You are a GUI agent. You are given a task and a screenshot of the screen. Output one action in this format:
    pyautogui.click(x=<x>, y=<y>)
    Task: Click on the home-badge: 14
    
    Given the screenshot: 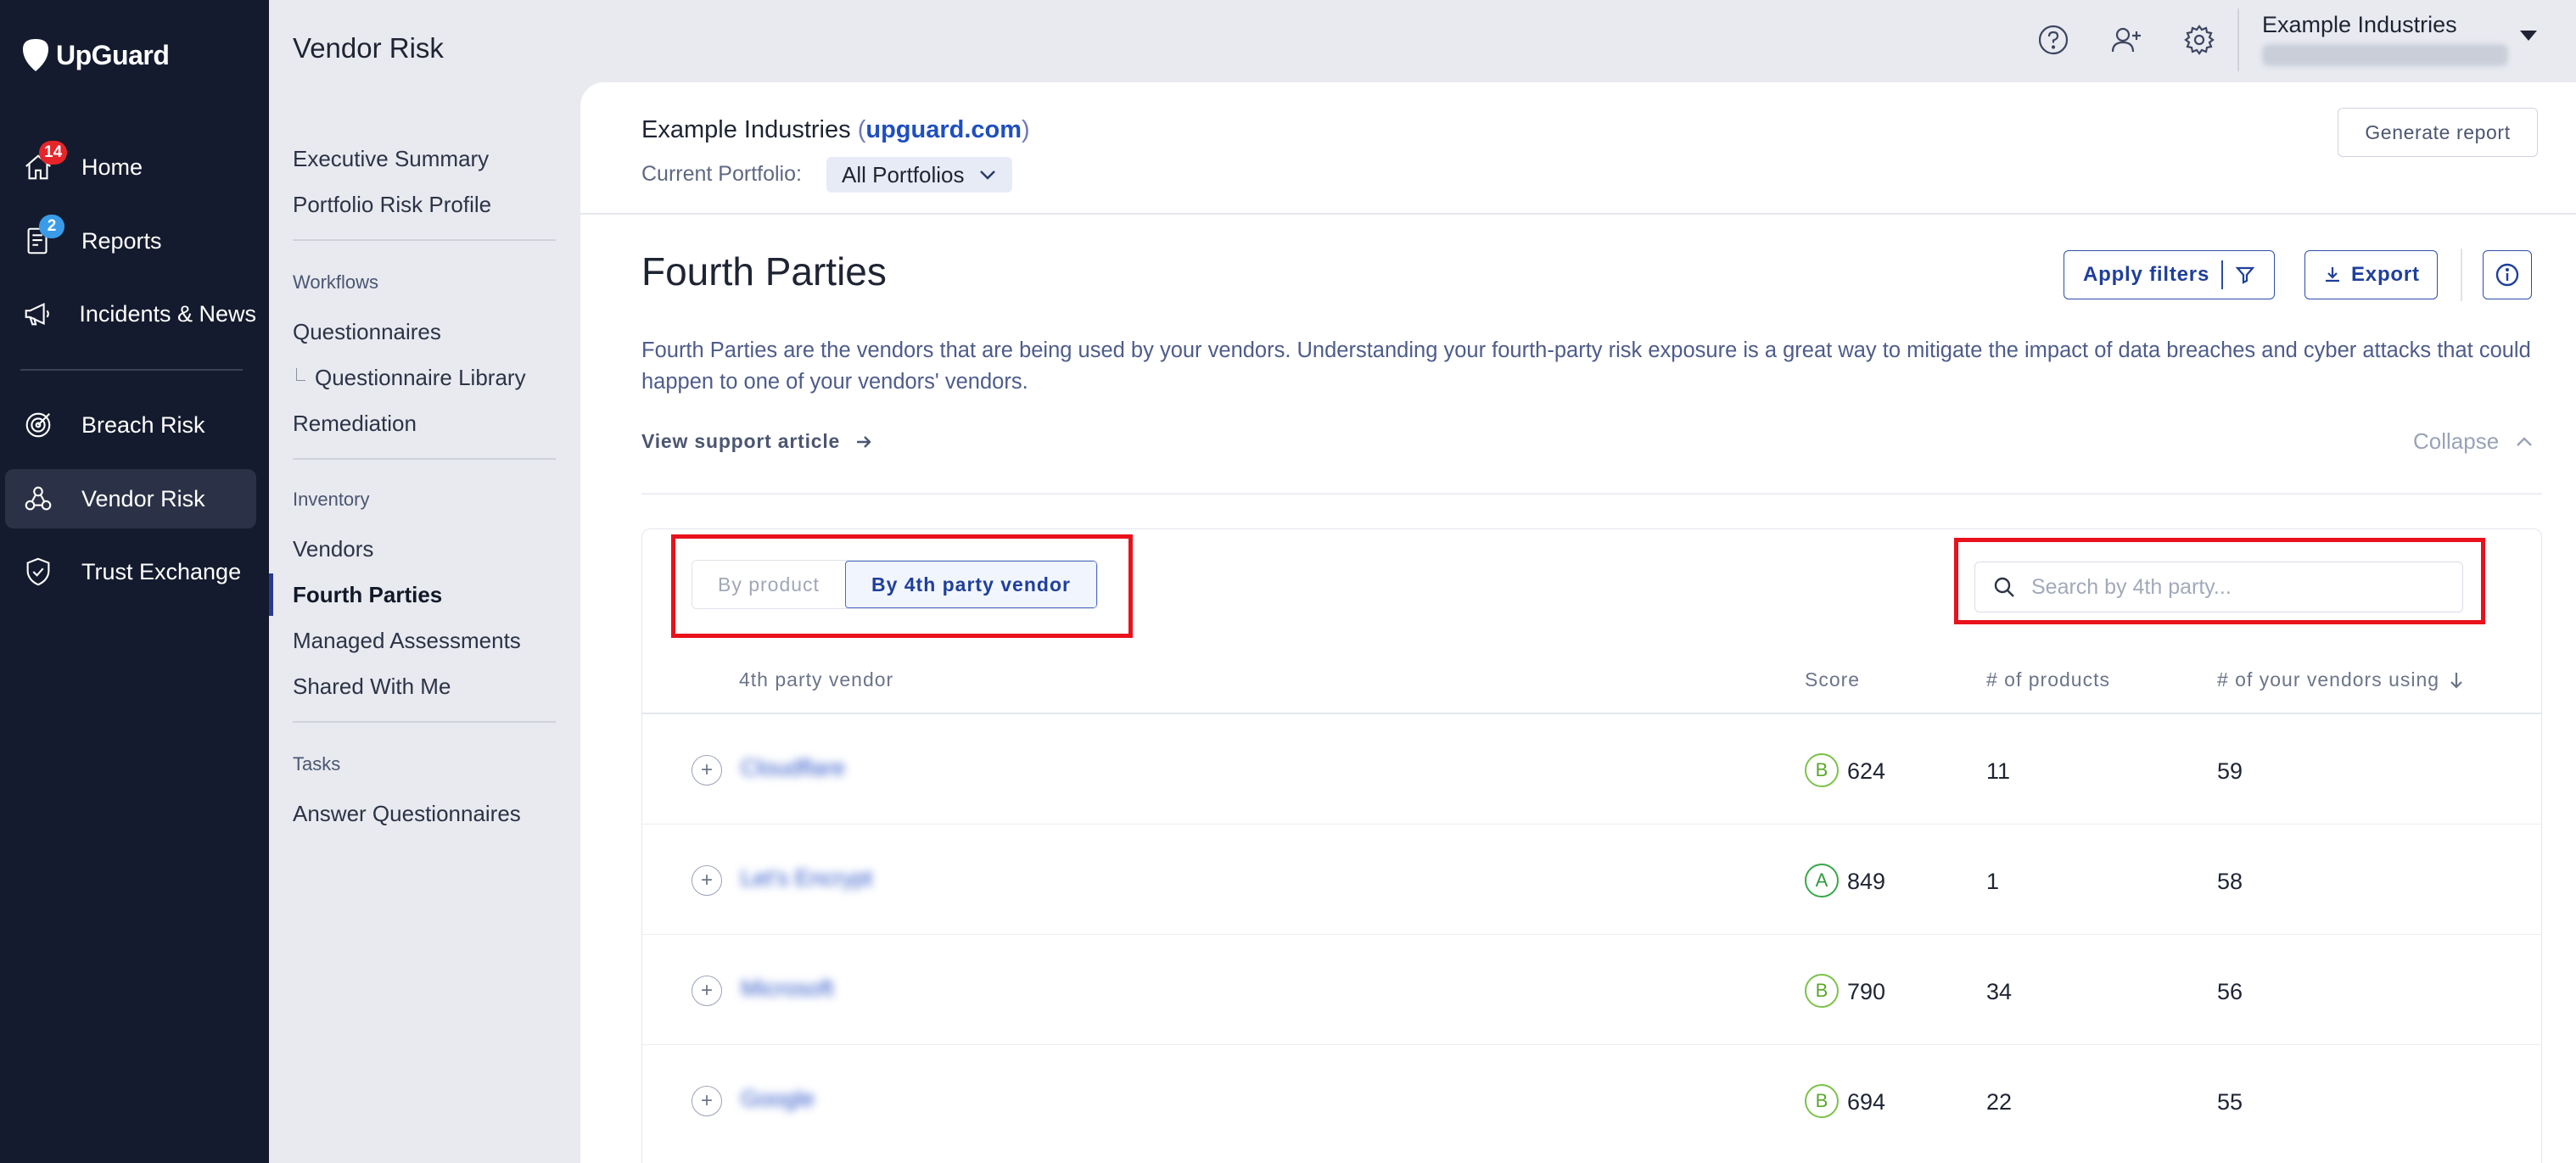 What is the action you would take?
    pyautogui.click(x=53, y=153)
    